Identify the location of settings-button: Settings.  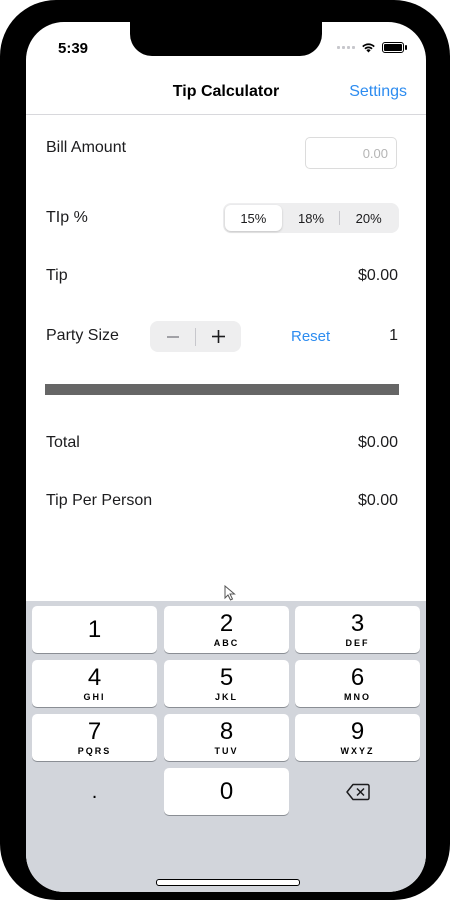
(378, 92).